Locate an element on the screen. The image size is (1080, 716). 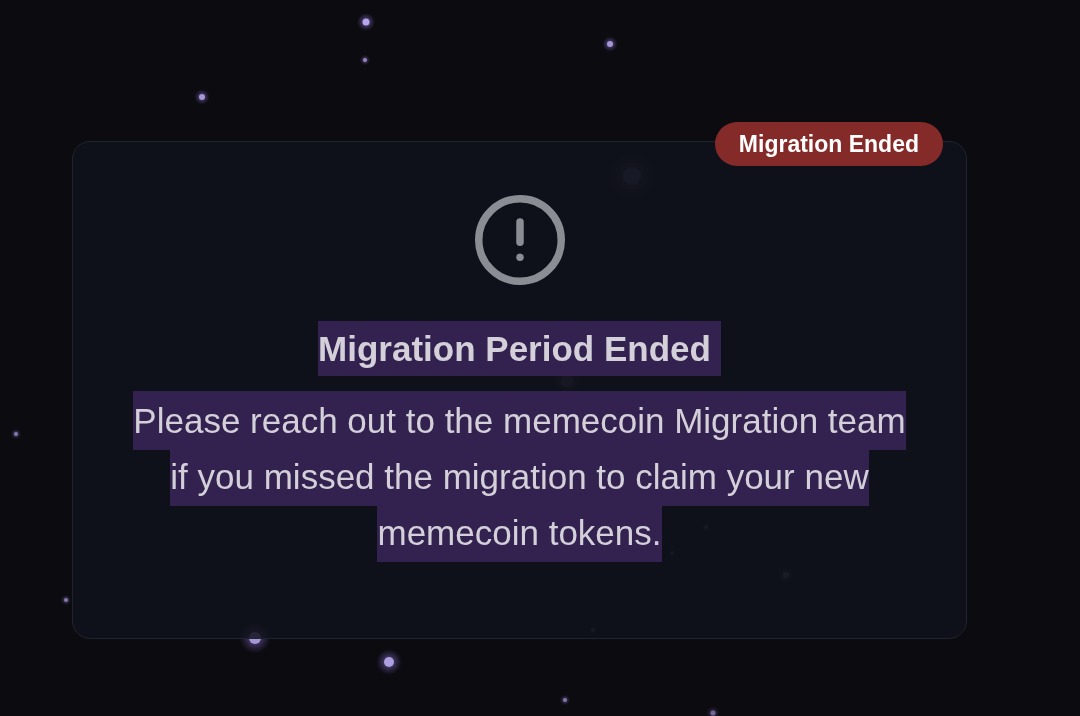
warning-icon is located at coordinates (519, 240).